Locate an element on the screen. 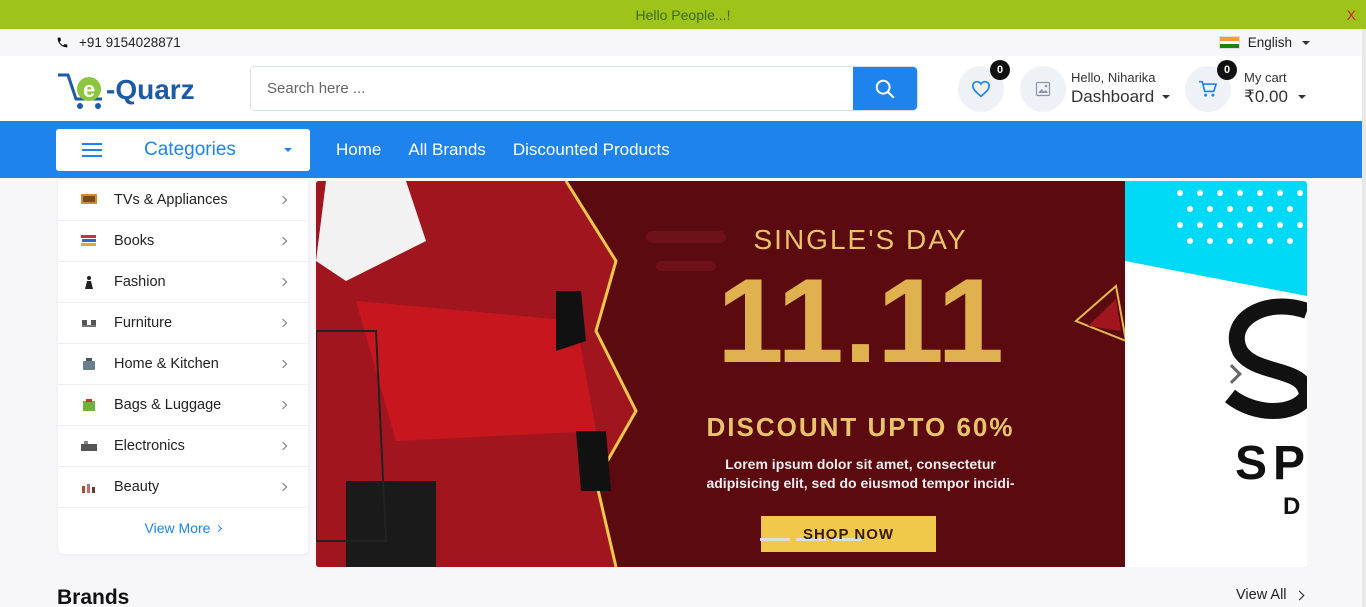 The image size is (1366, 607). sidebar-item-beauty: Beauty is located at coordinates (183, 487).